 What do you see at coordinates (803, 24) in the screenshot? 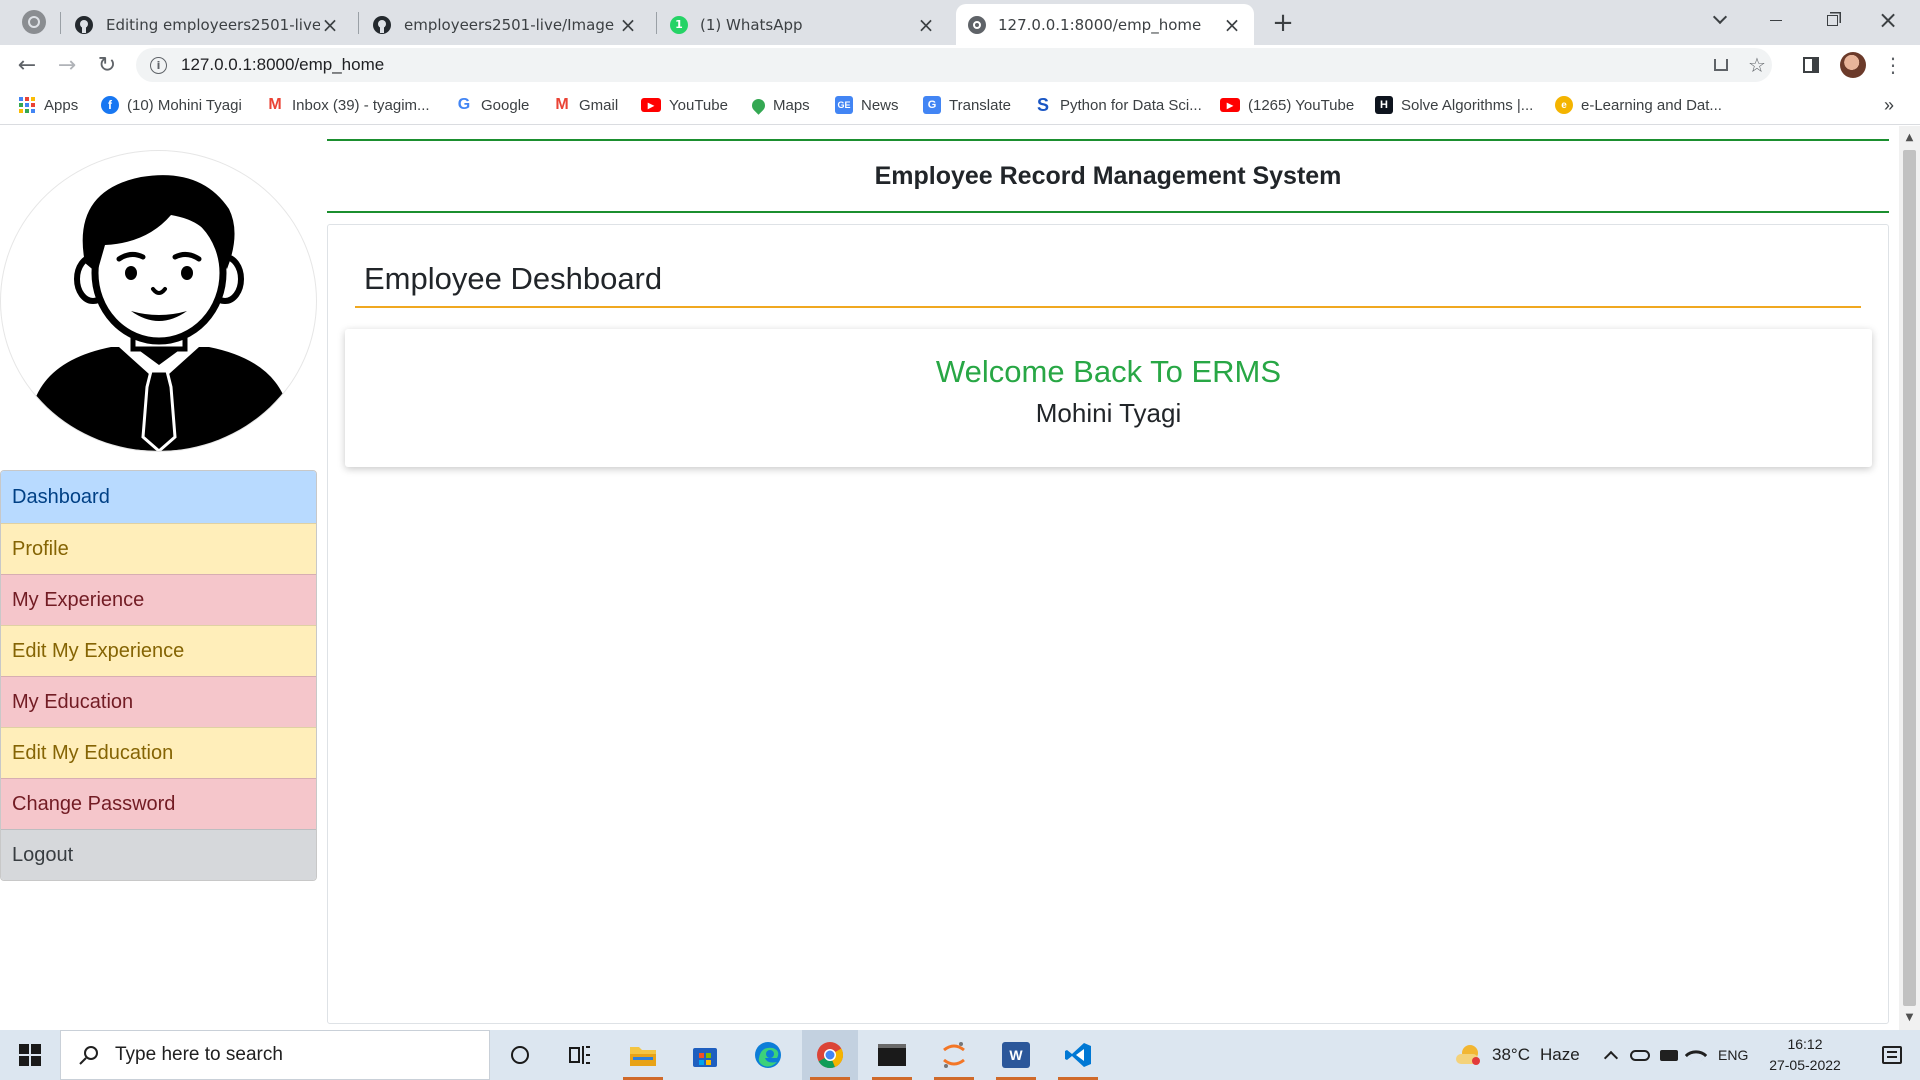
I see `tab-whatsapp: 1 (1) WhatsApp ×` at bounding box center [803, 24].